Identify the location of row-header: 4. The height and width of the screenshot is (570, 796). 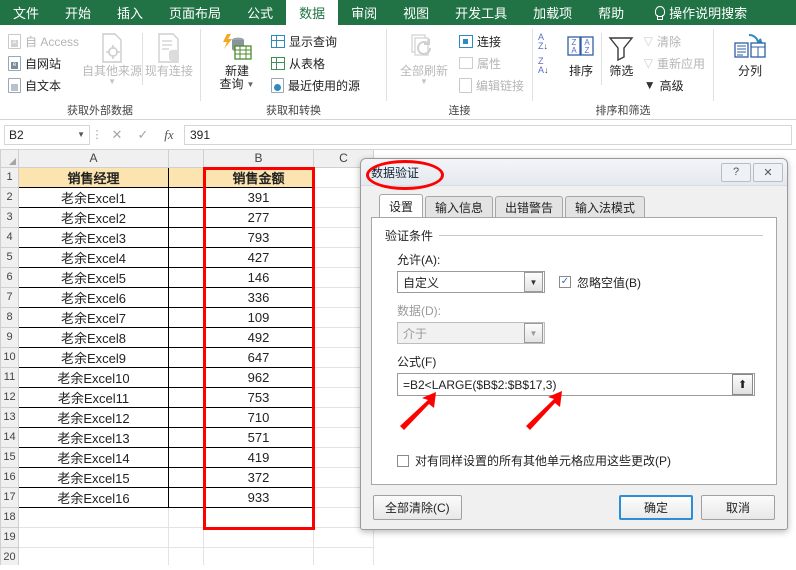
(9, 237).